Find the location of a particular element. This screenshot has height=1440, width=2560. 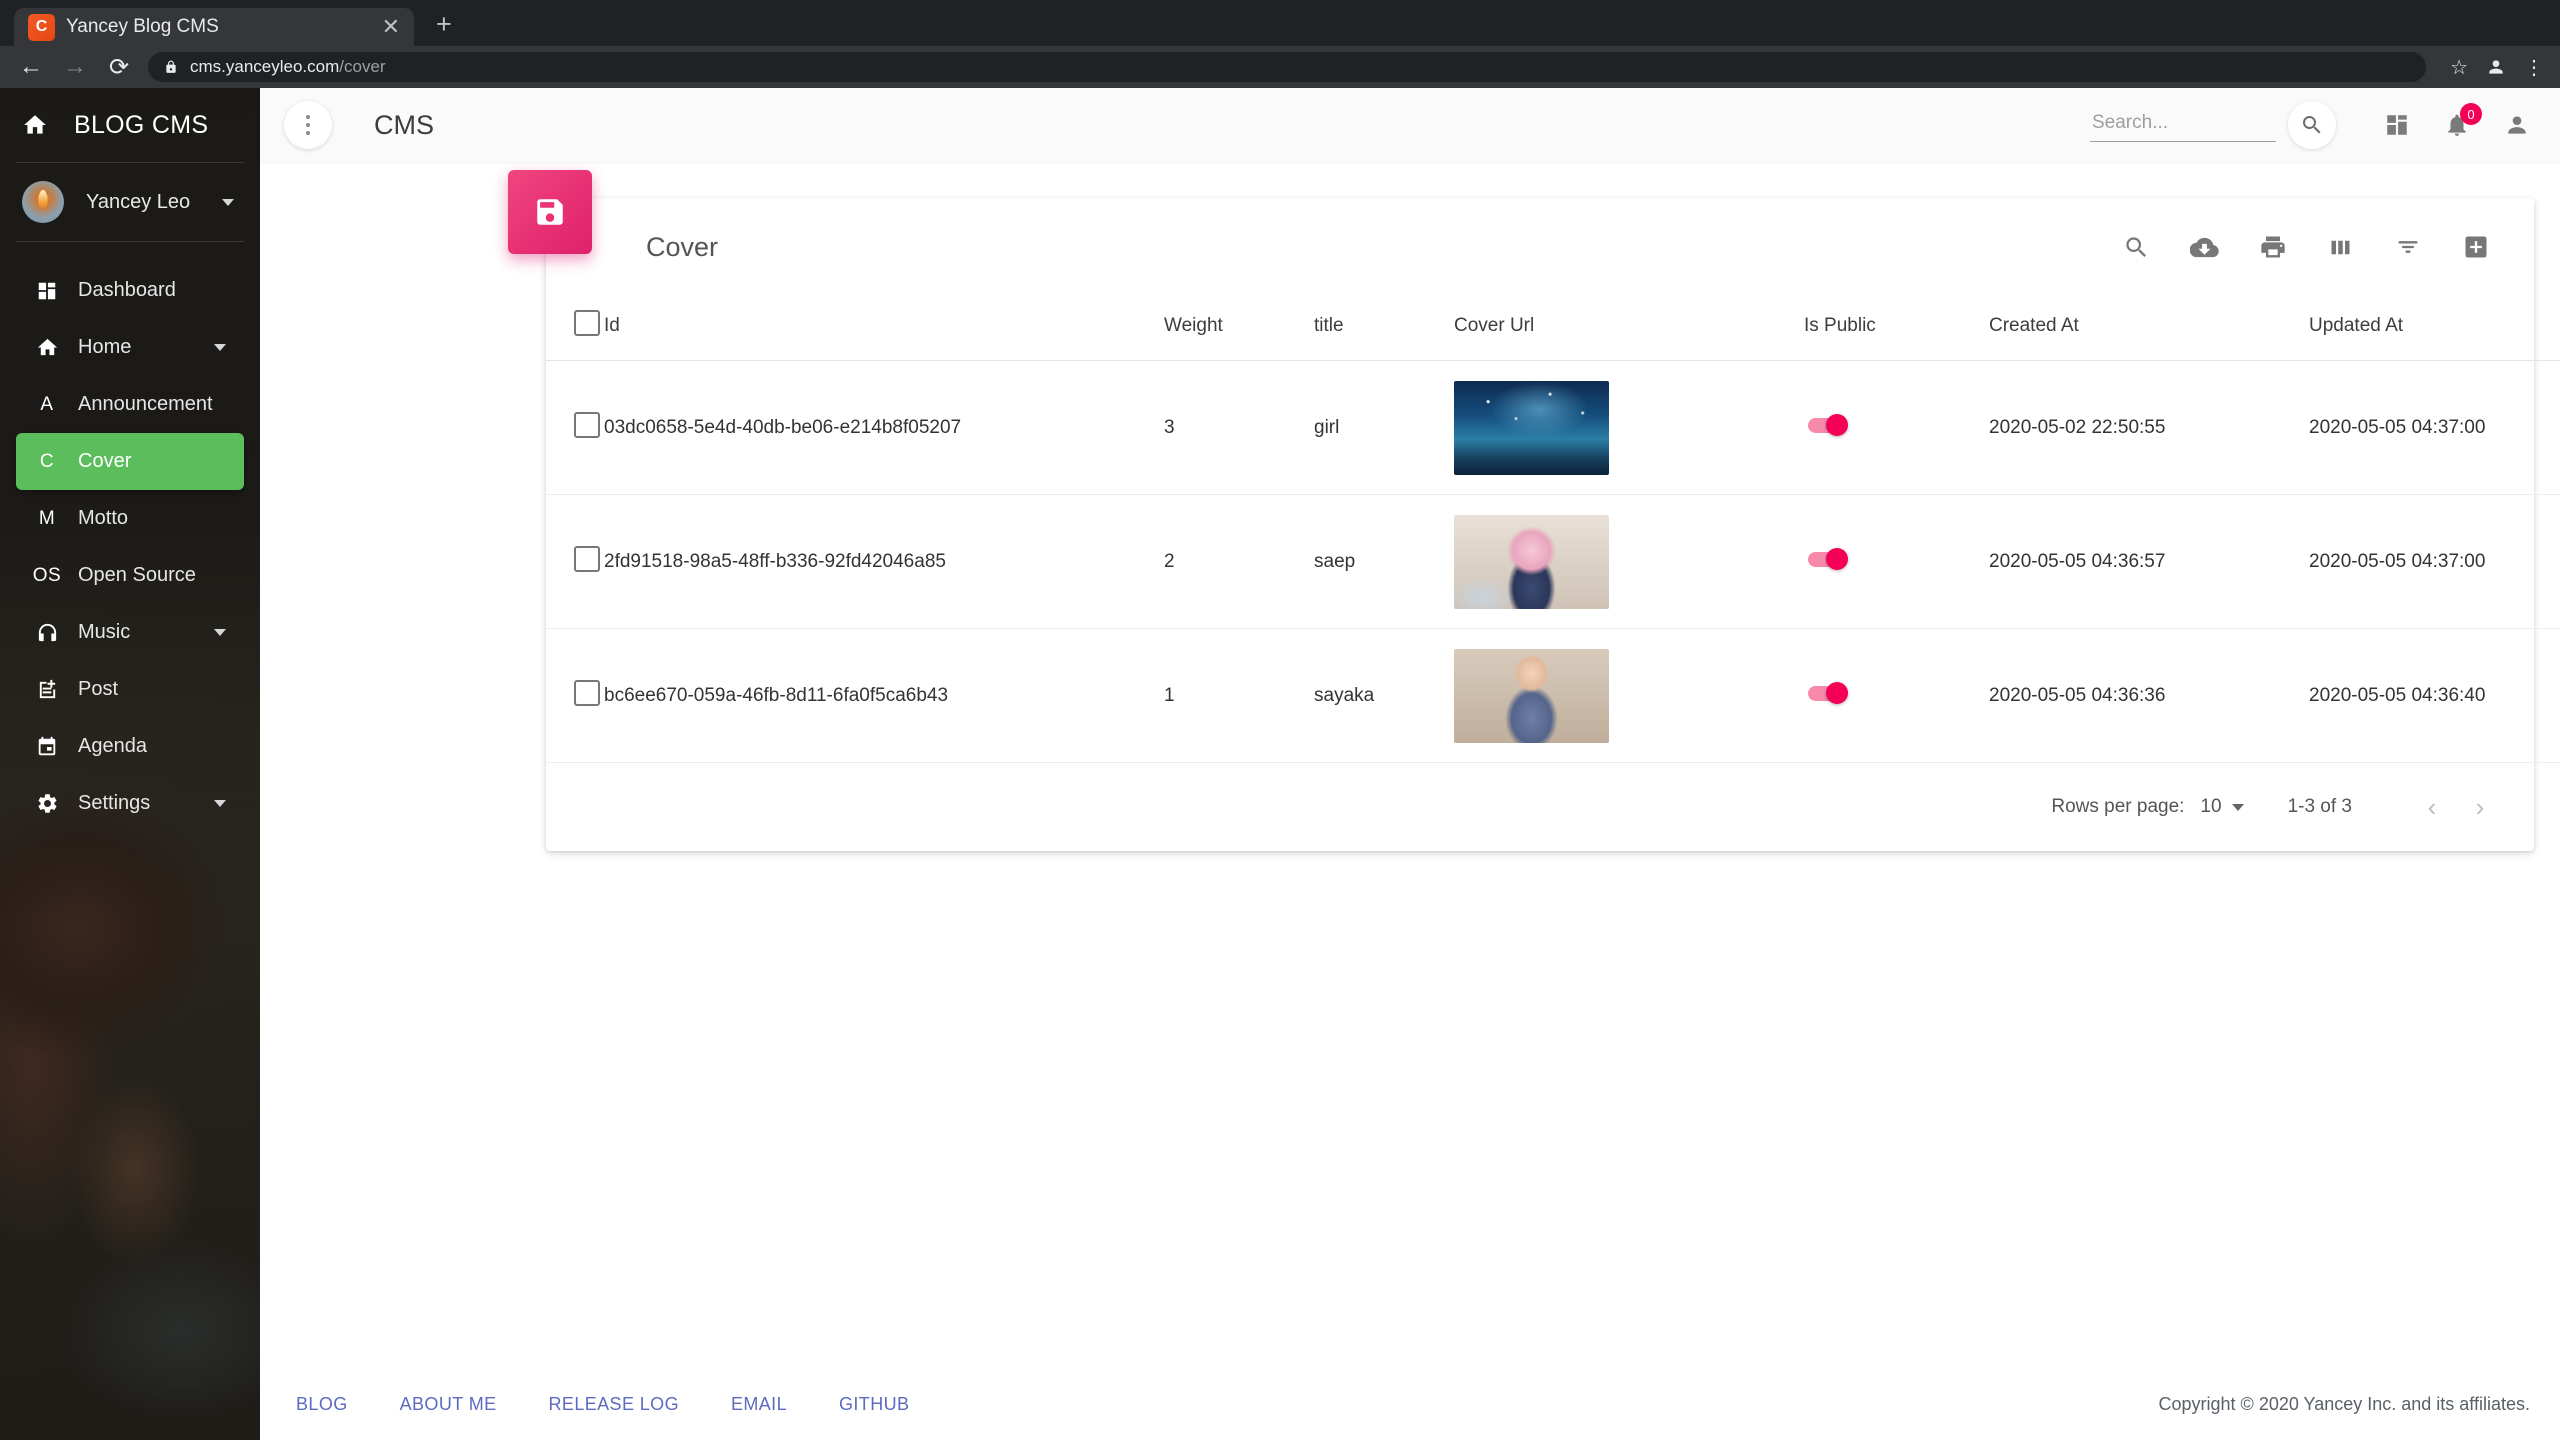

card-title: Cover is located at coordinates (682, 246).